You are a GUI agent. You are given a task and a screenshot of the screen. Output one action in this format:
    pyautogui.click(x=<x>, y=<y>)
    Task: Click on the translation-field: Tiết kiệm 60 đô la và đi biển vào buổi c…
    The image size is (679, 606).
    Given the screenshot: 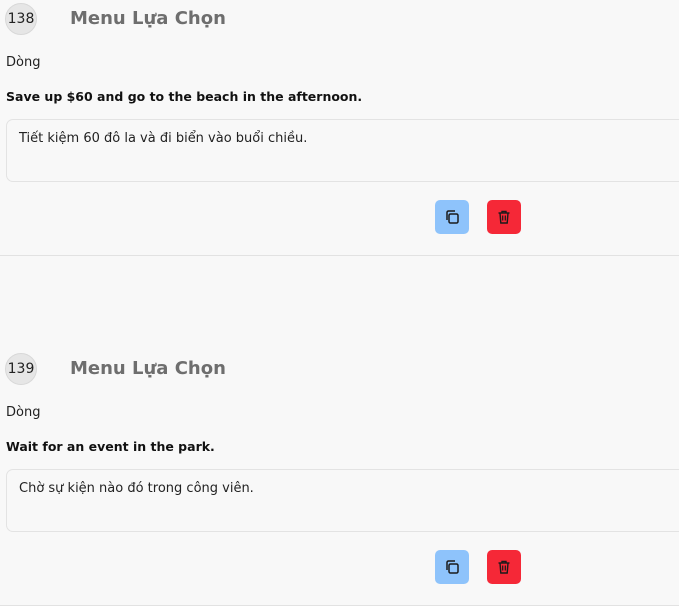 What is the action you would take?
    pyautogui.click(x=342, y=150)
    